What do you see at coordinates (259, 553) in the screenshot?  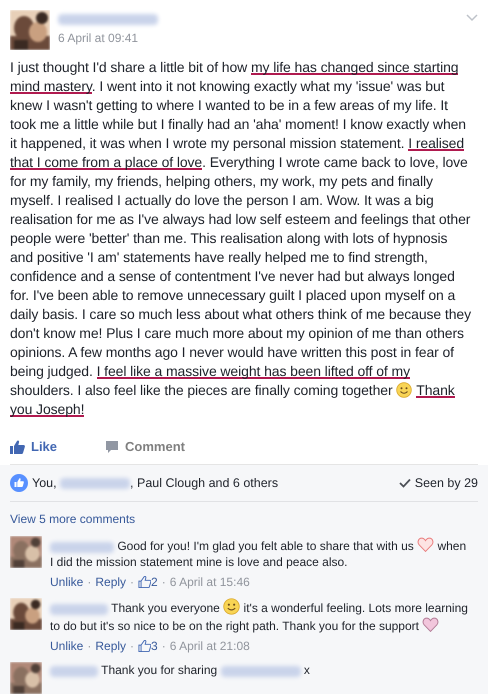 I see `comment-text: Good for you! I'm glad you felt able to share that with us when I did the mission statement mine is love and peace also.` at bounding box center [259, 553].